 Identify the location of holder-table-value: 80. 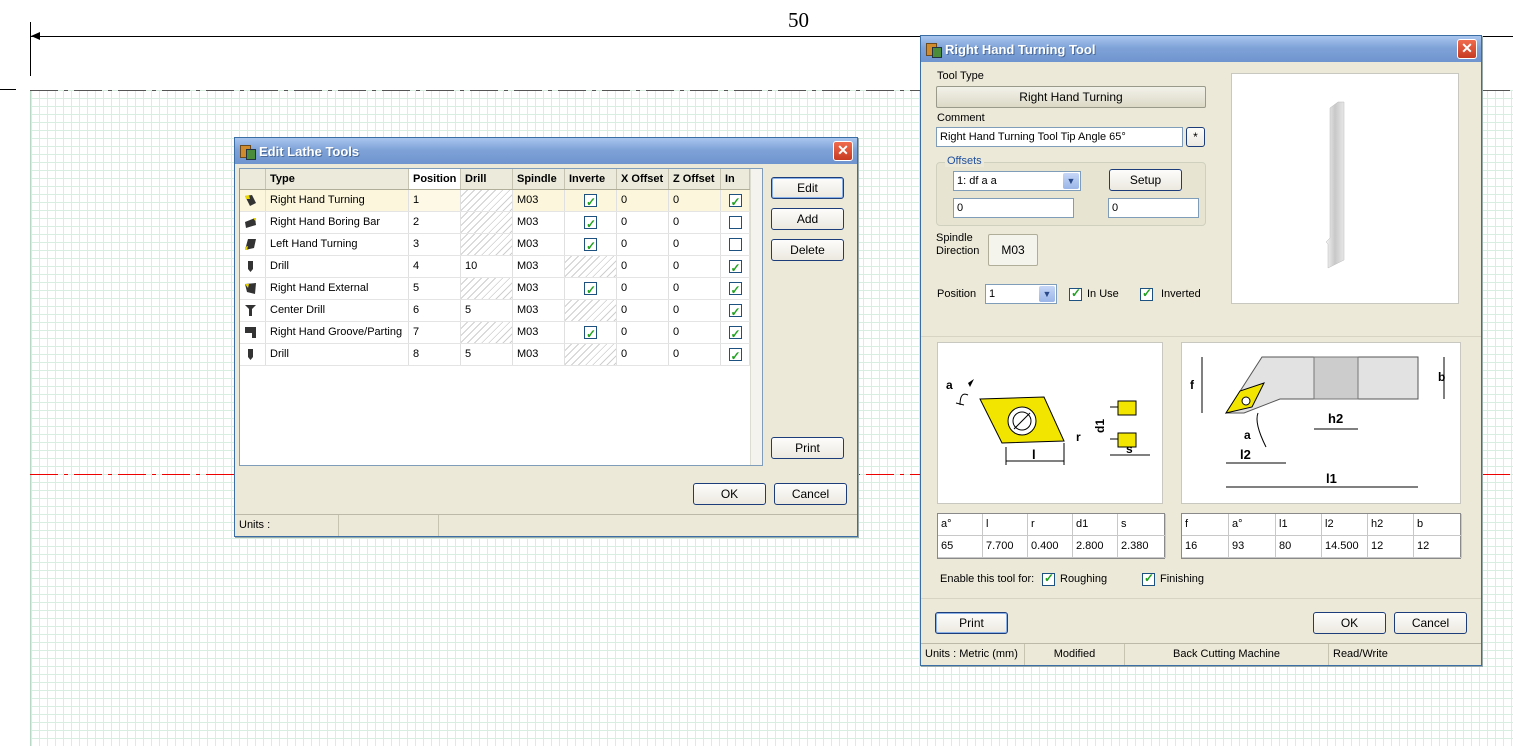
(1299, 547).